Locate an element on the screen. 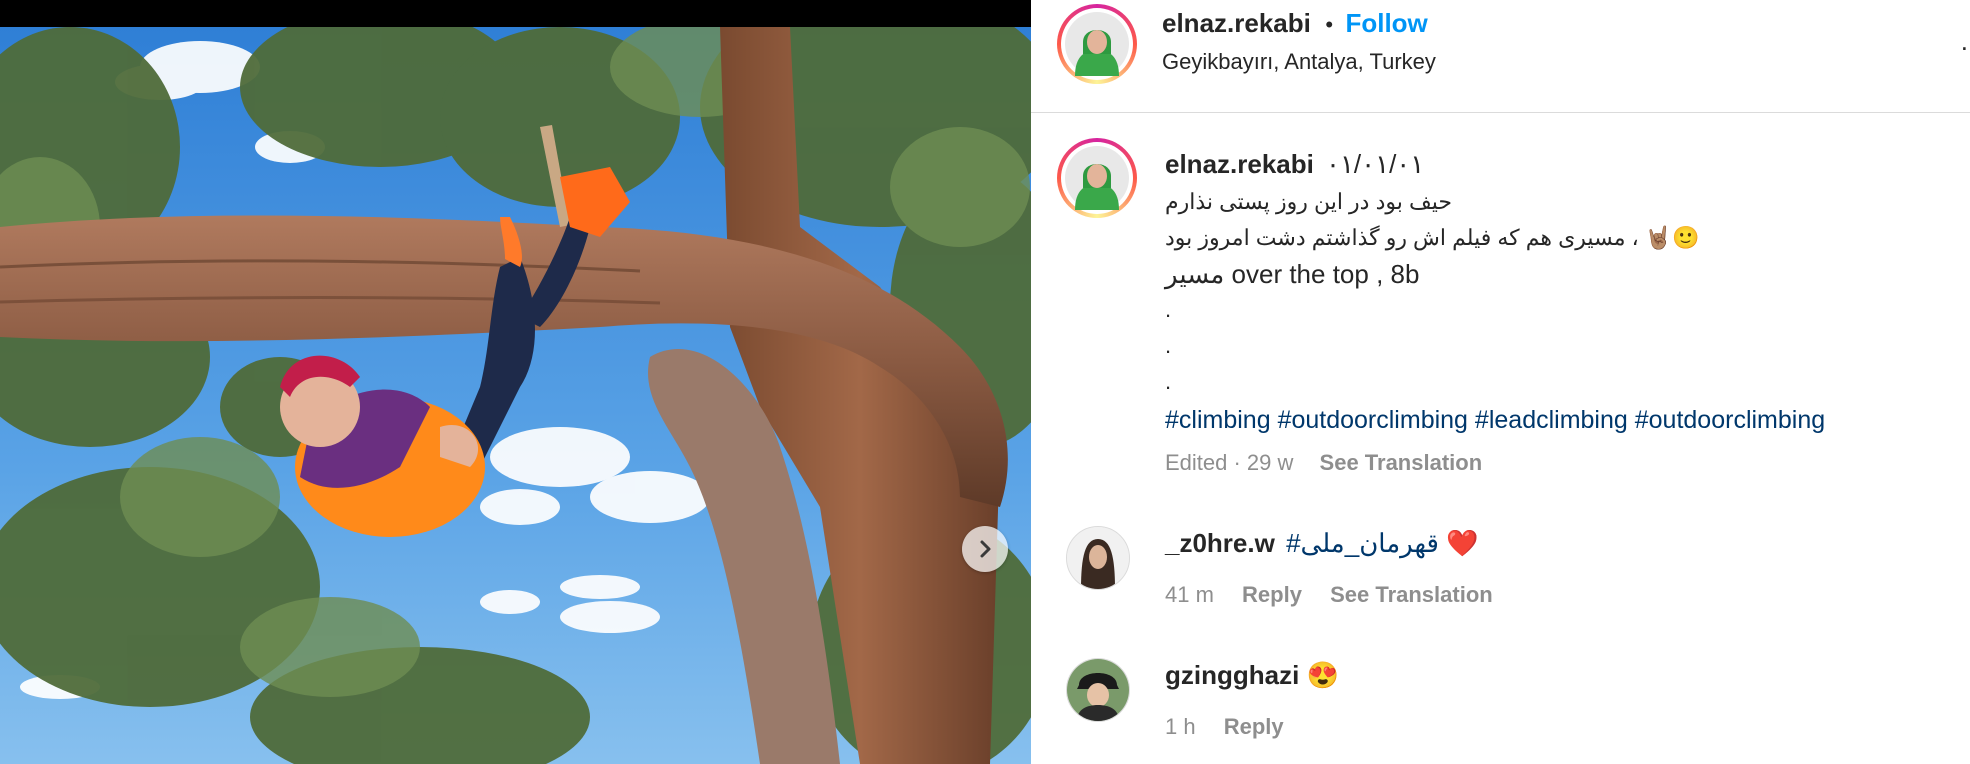  author-username: elnaz.rekabi is located at coordinates (1236, 23).